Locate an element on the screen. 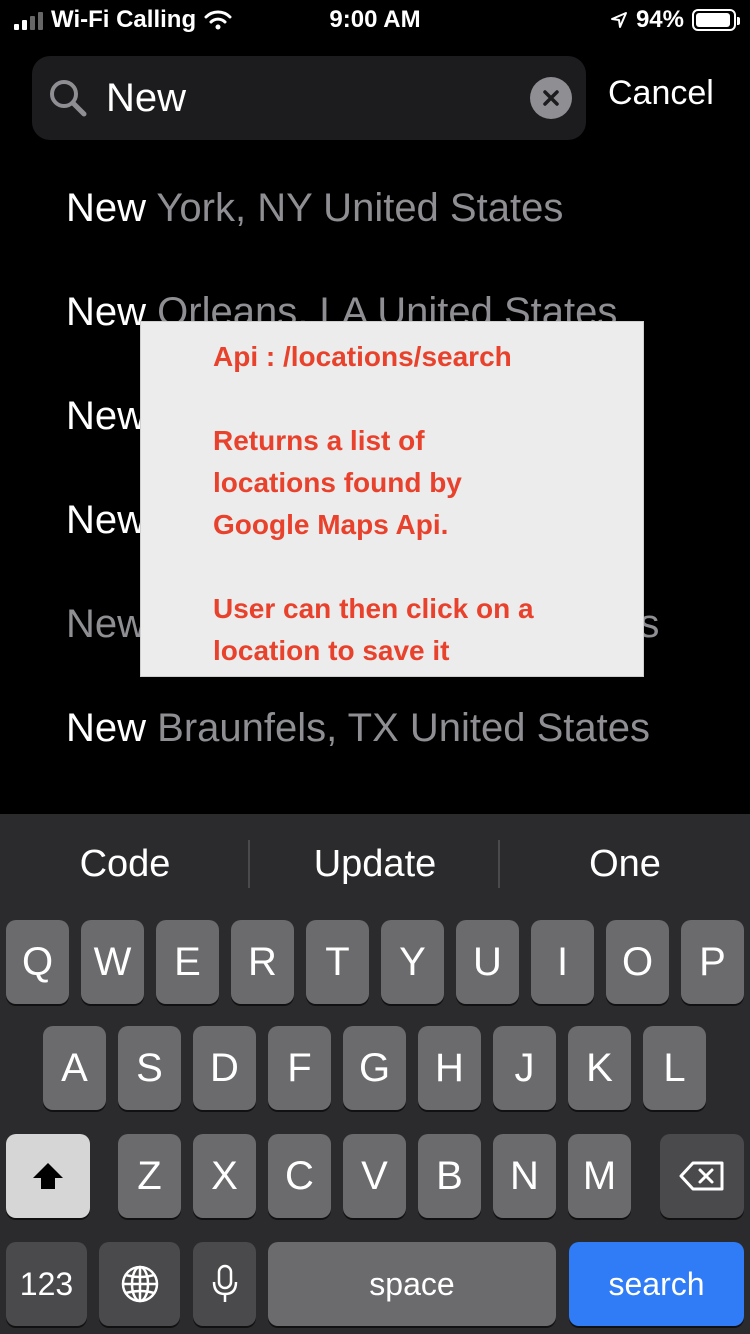 Image resolution: width=750 pixels, height=1334 pixels. key-m: M is located at coordinates (599, 1176).